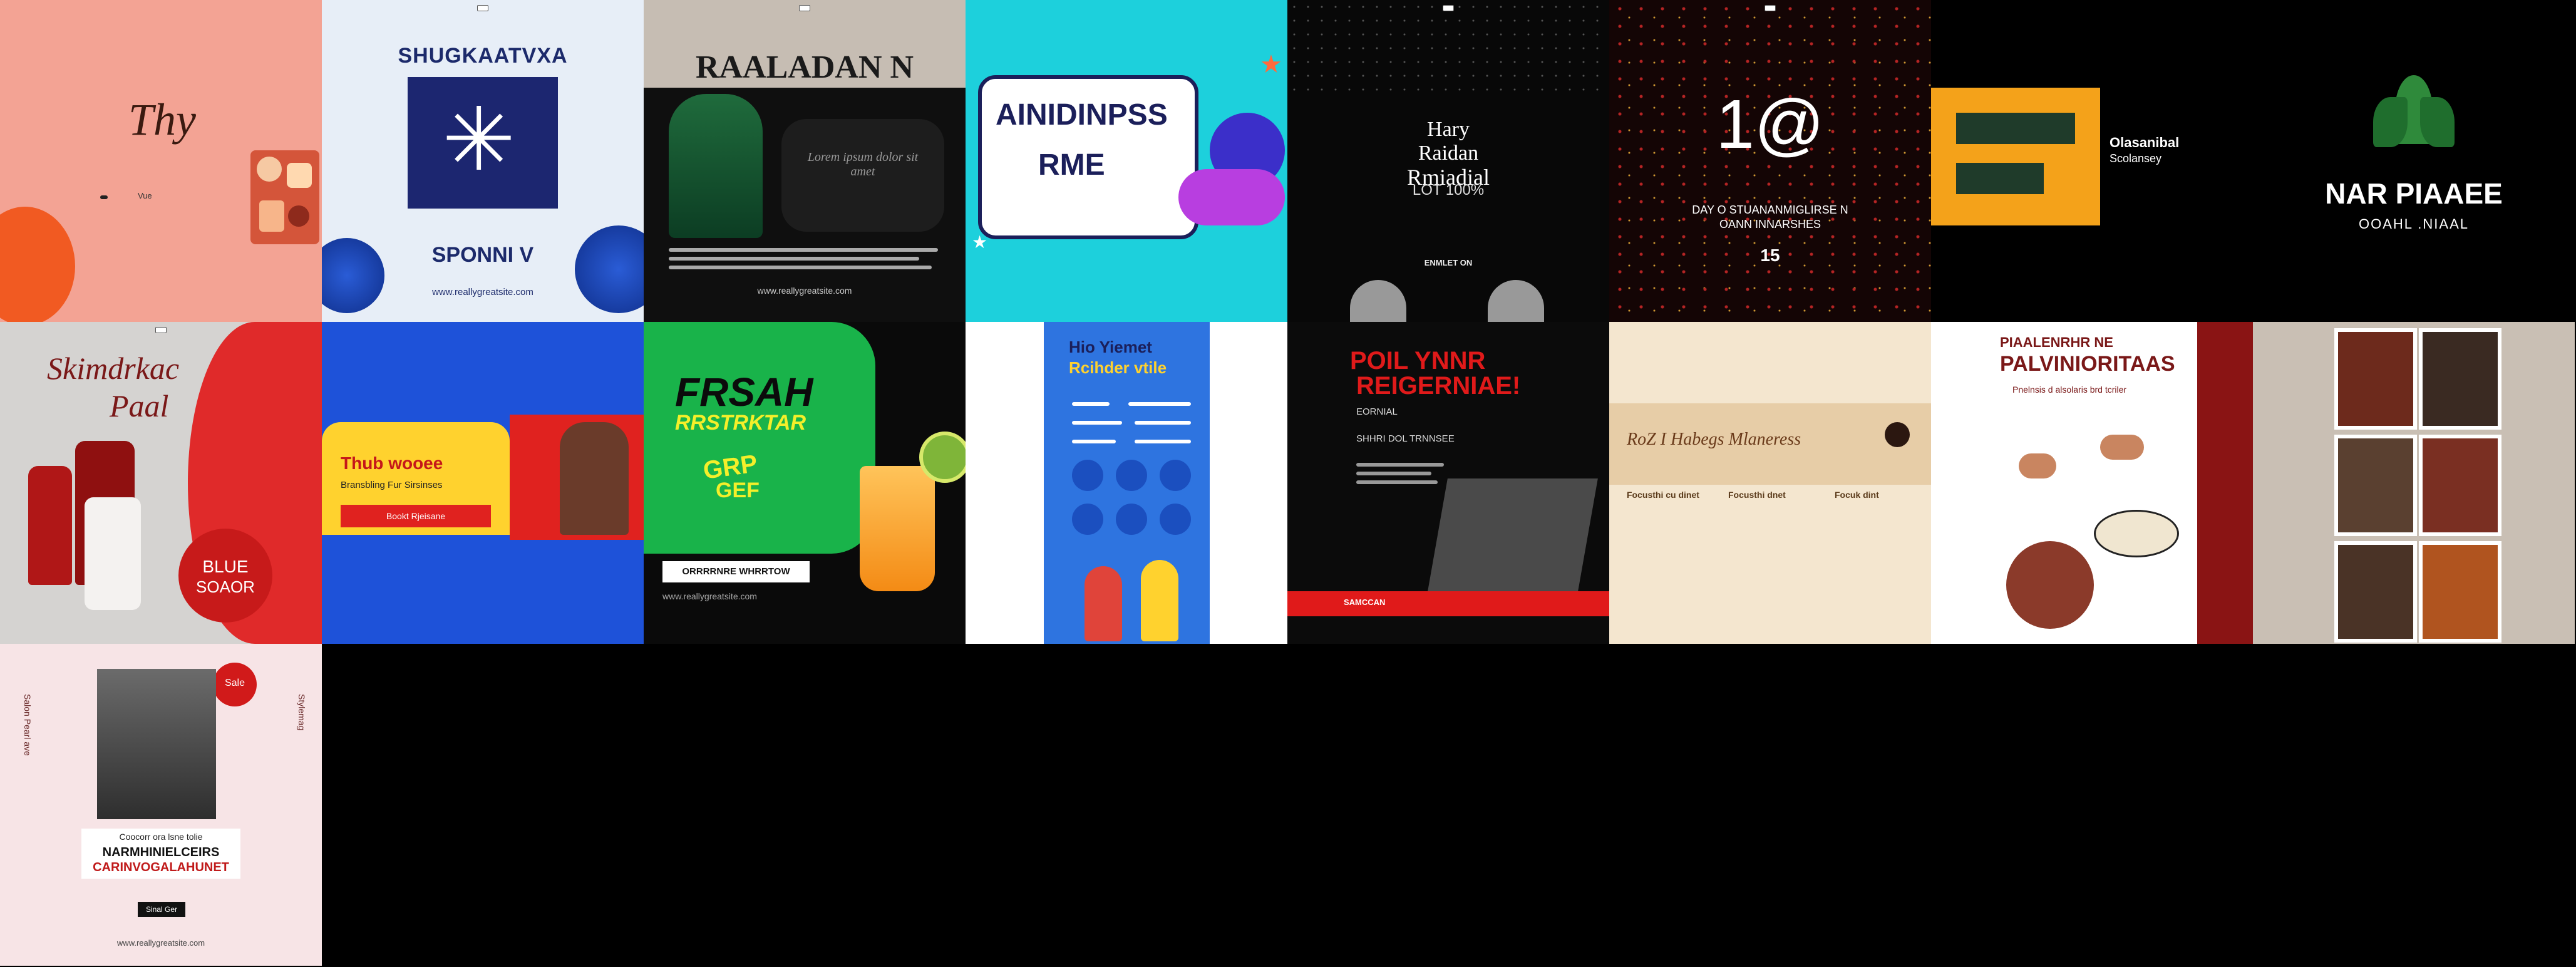  What do you see at coordinates (1448, 47) in the screenshot?
I see `starfield` at bounding box center [1448, 47].